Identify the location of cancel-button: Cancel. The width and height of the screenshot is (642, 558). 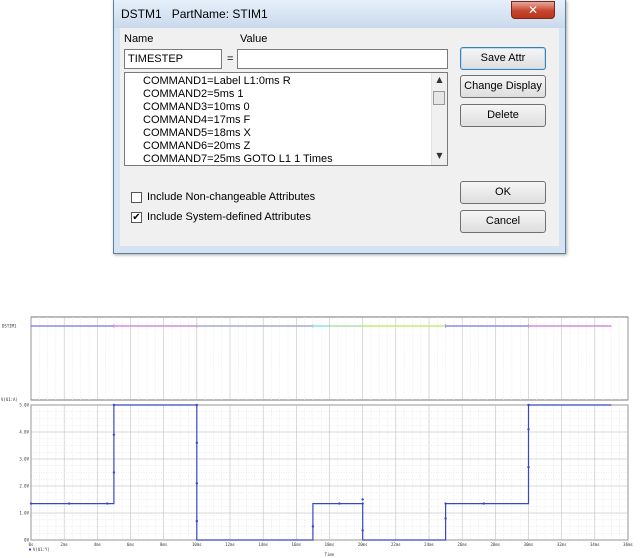
(503, 221).